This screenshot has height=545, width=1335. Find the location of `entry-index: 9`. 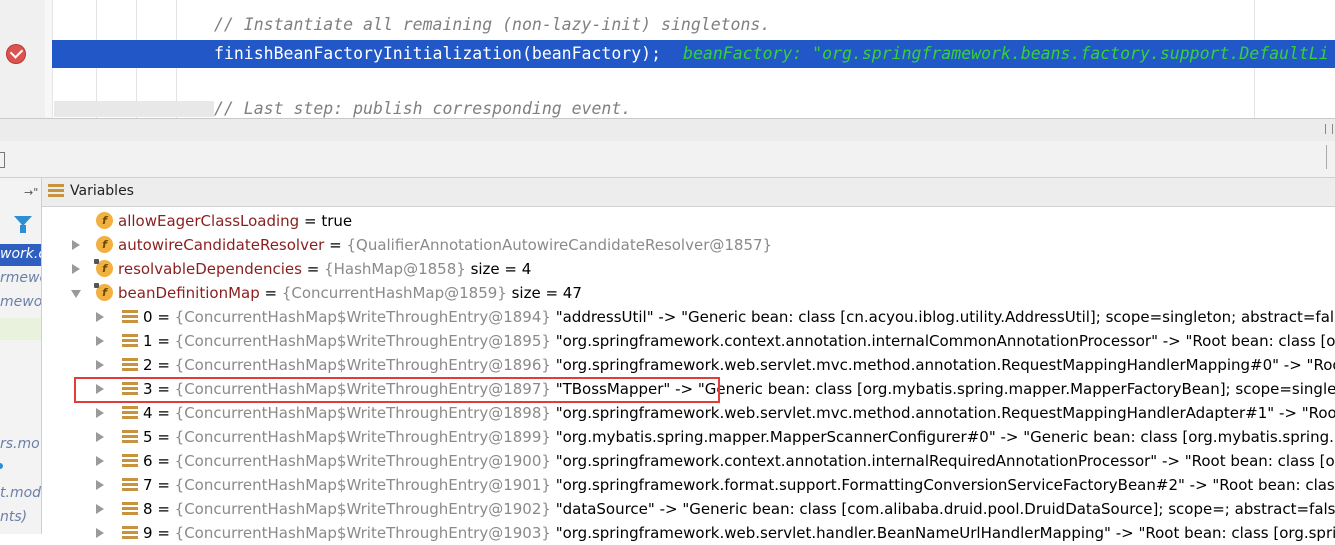

entry-index: 9 is located at coordinates (148, 533).